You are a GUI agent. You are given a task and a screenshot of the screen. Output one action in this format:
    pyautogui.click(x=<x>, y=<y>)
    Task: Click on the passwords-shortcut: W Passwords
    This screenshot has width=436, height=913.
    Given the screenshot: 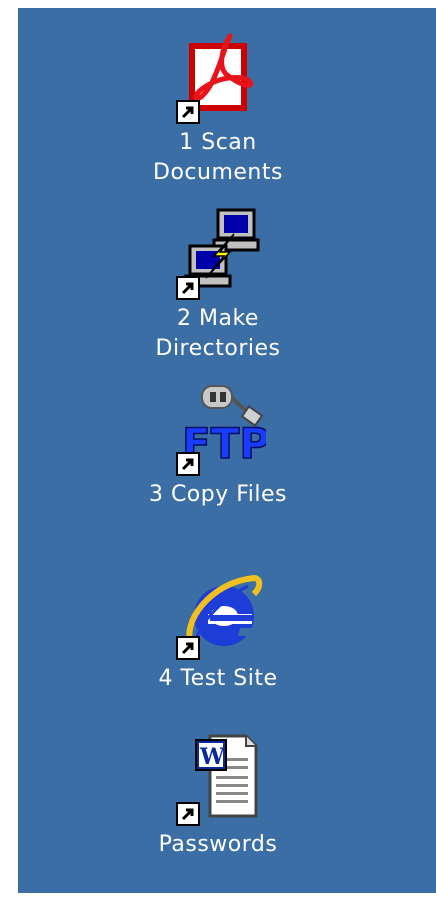 What is the action you would take?
    pyautogui.click(x=218, y=795)
    